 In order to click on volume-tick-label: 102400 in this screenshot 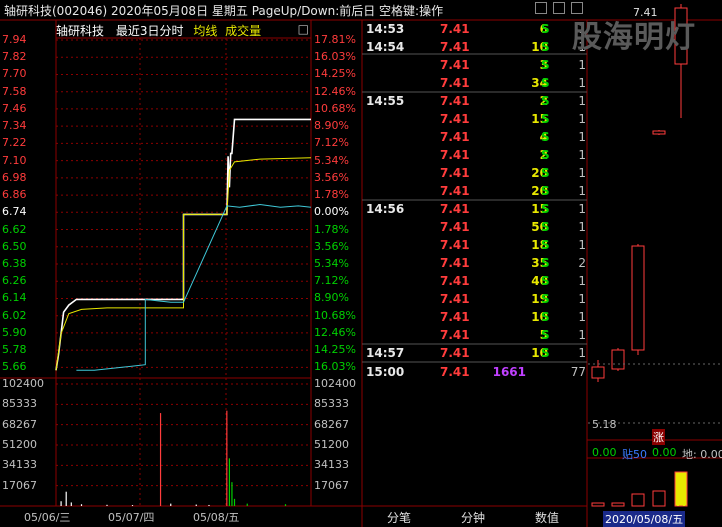, I will do `click(335, 383)`.